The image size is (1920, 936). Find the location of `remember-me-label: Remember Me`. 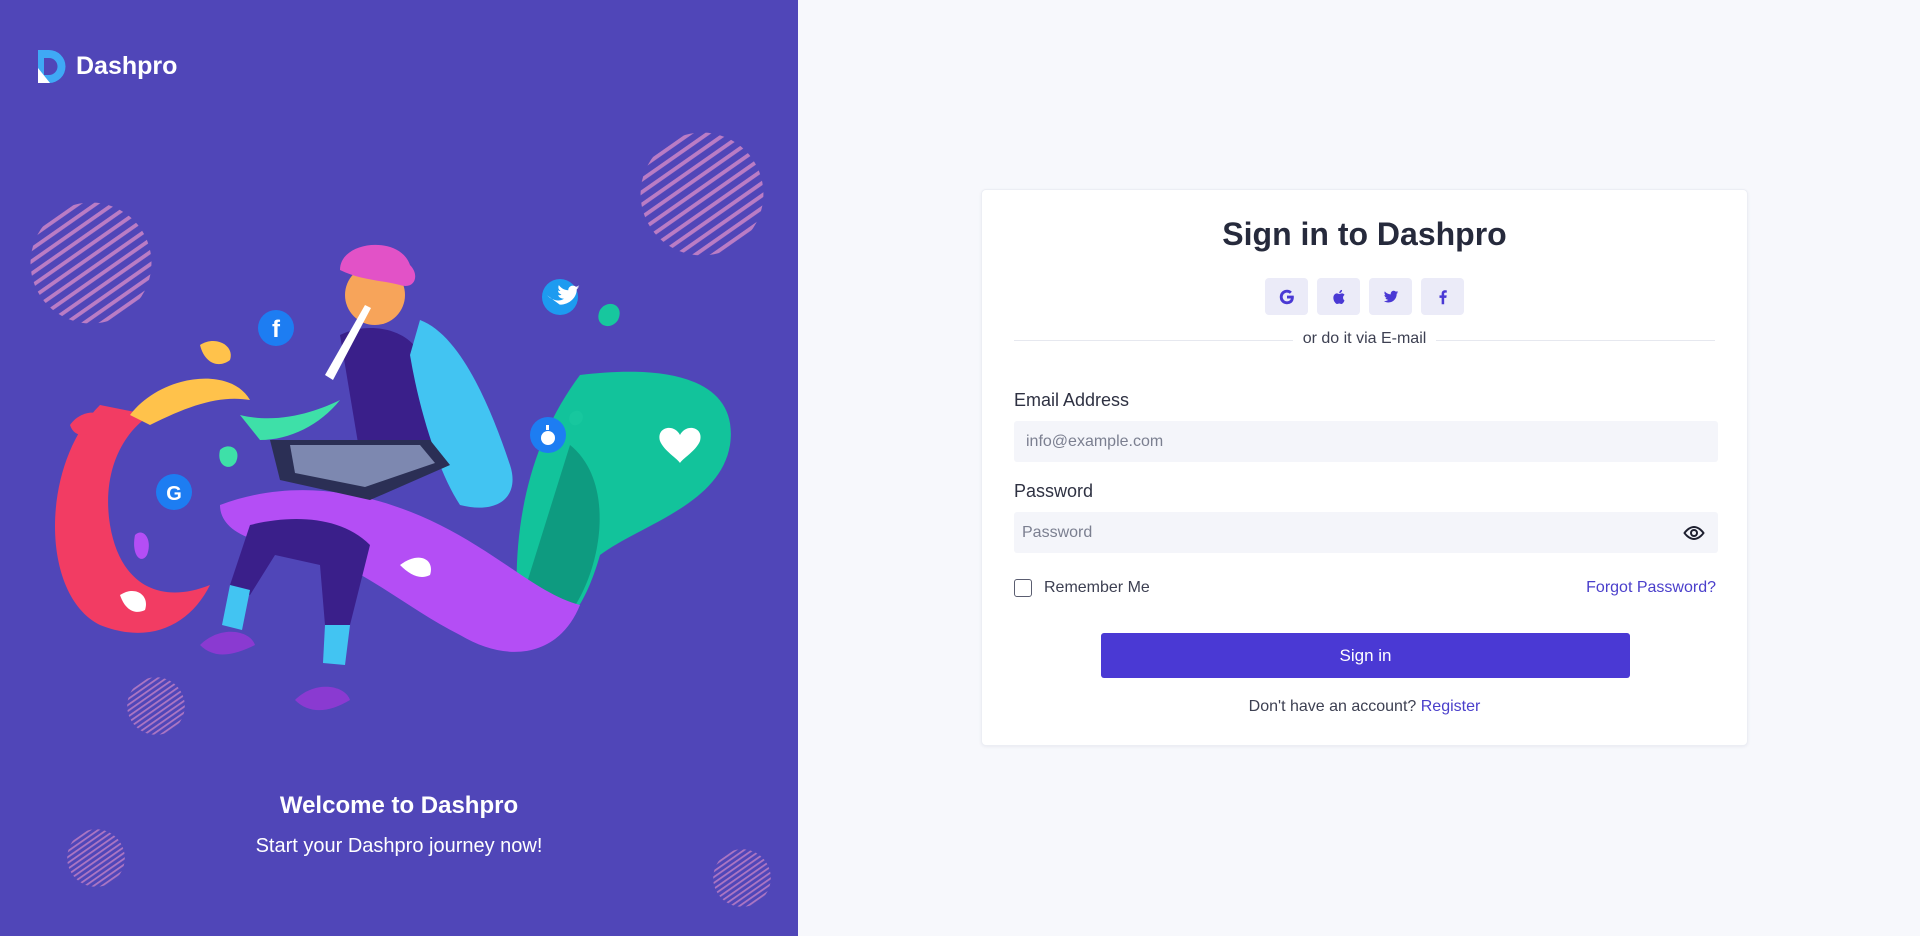

remember-me-label: Remember Me is located at coordinates (1097, 588).